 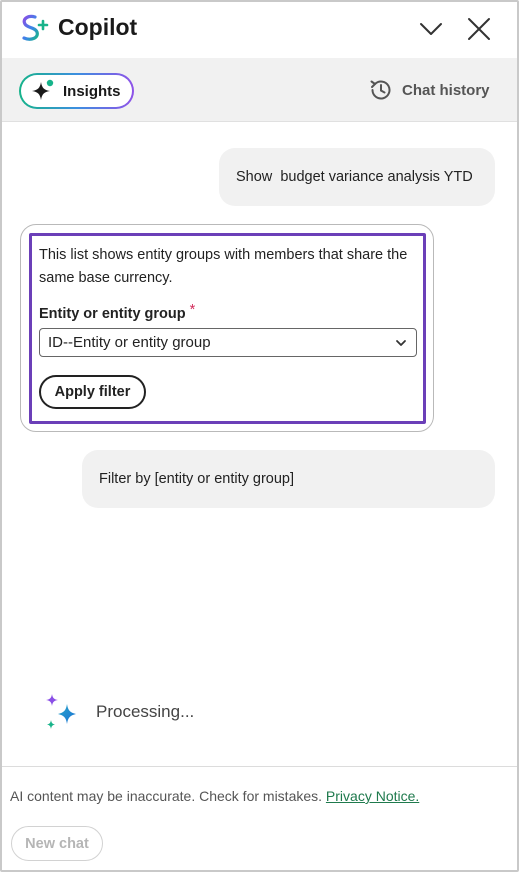 I want to click on insights-button: Insights, so click(x=76, y=91).